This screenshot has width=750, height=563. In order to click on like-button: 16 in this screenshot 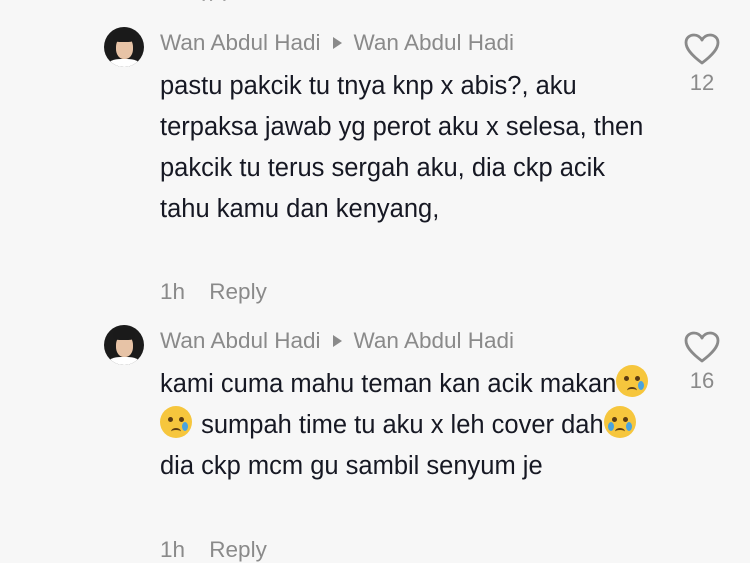, I will do `click(702, 362)`.